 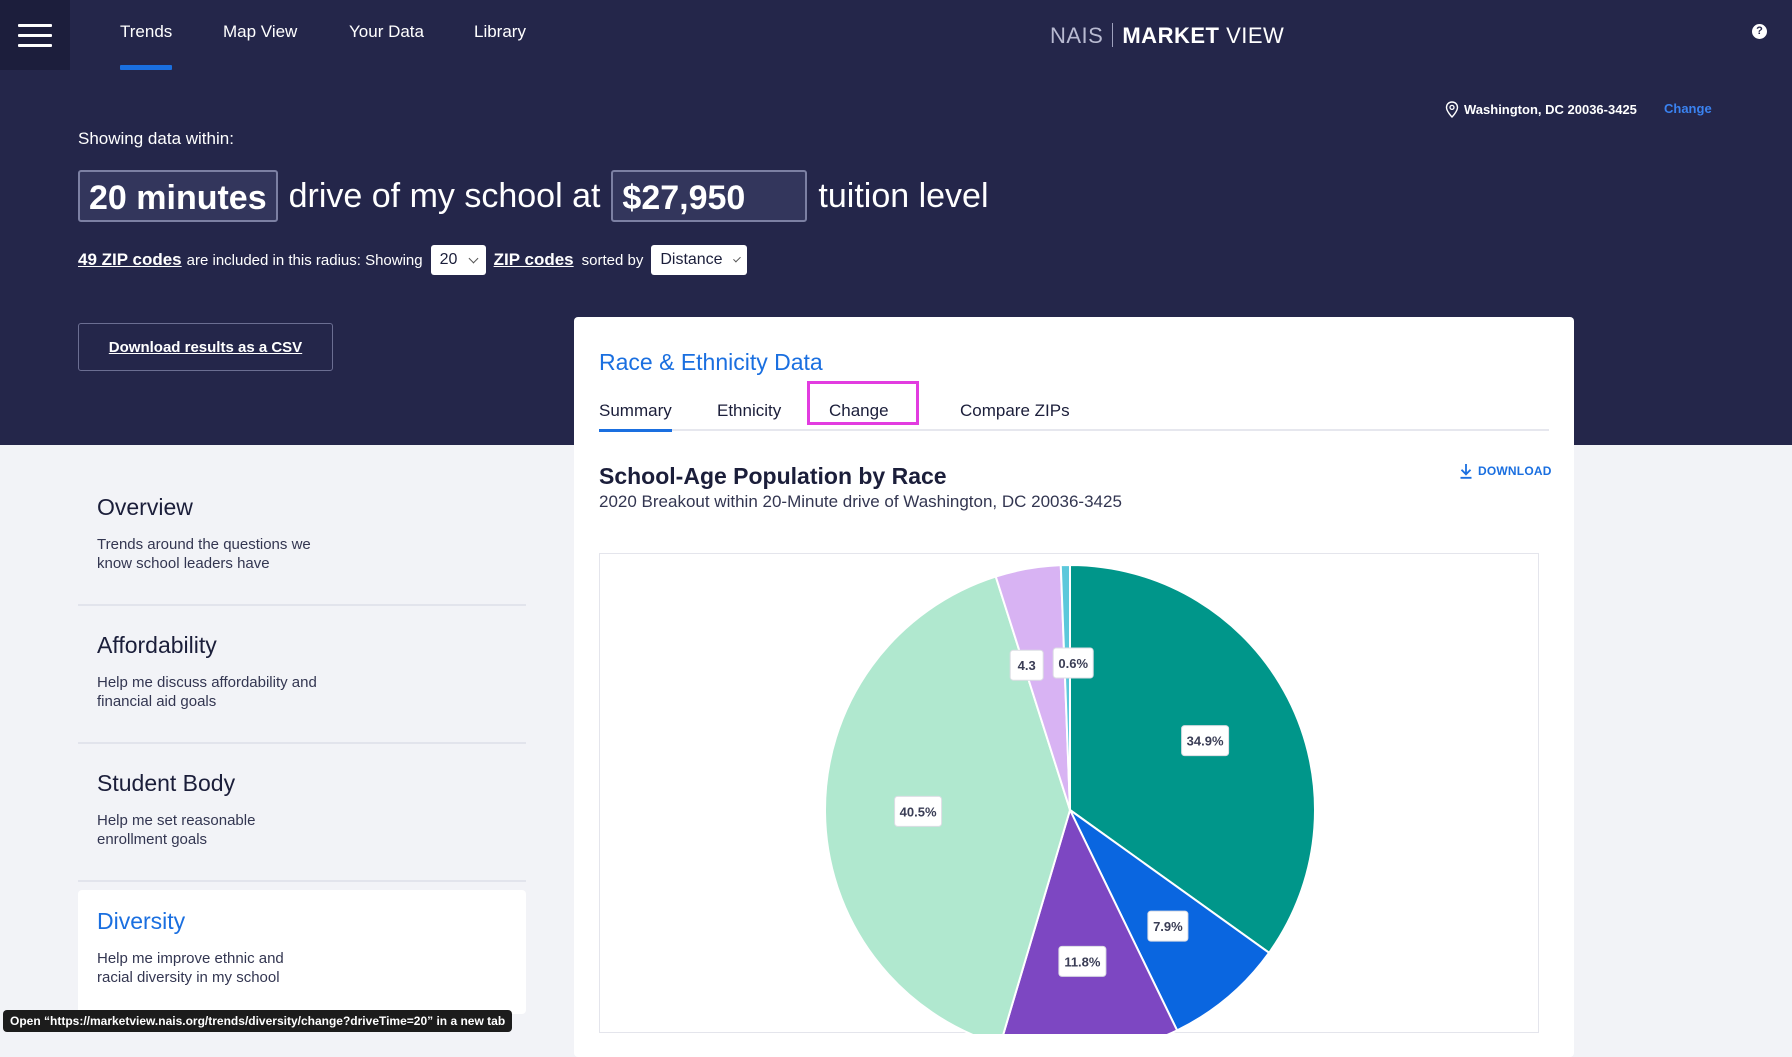 I want to click on card-tabs: Summary Ethnicity Change Compare ZIPs, so click(x=1074, y=409).